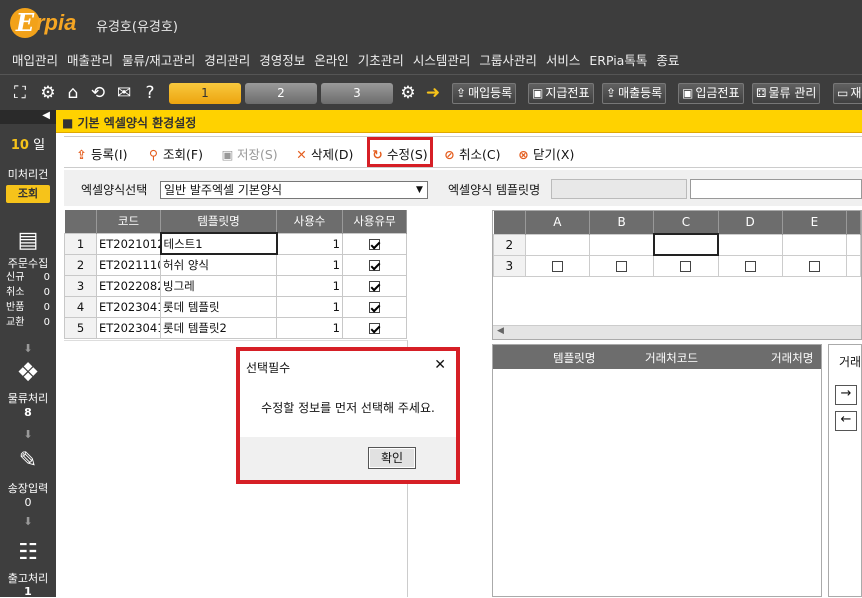 The width and height of the screenshot is (862, 598). Describe the element at coordinates (618, 59) in the screenshot. I see `menu-erpia-talk: ERPia톡톡` at that location.